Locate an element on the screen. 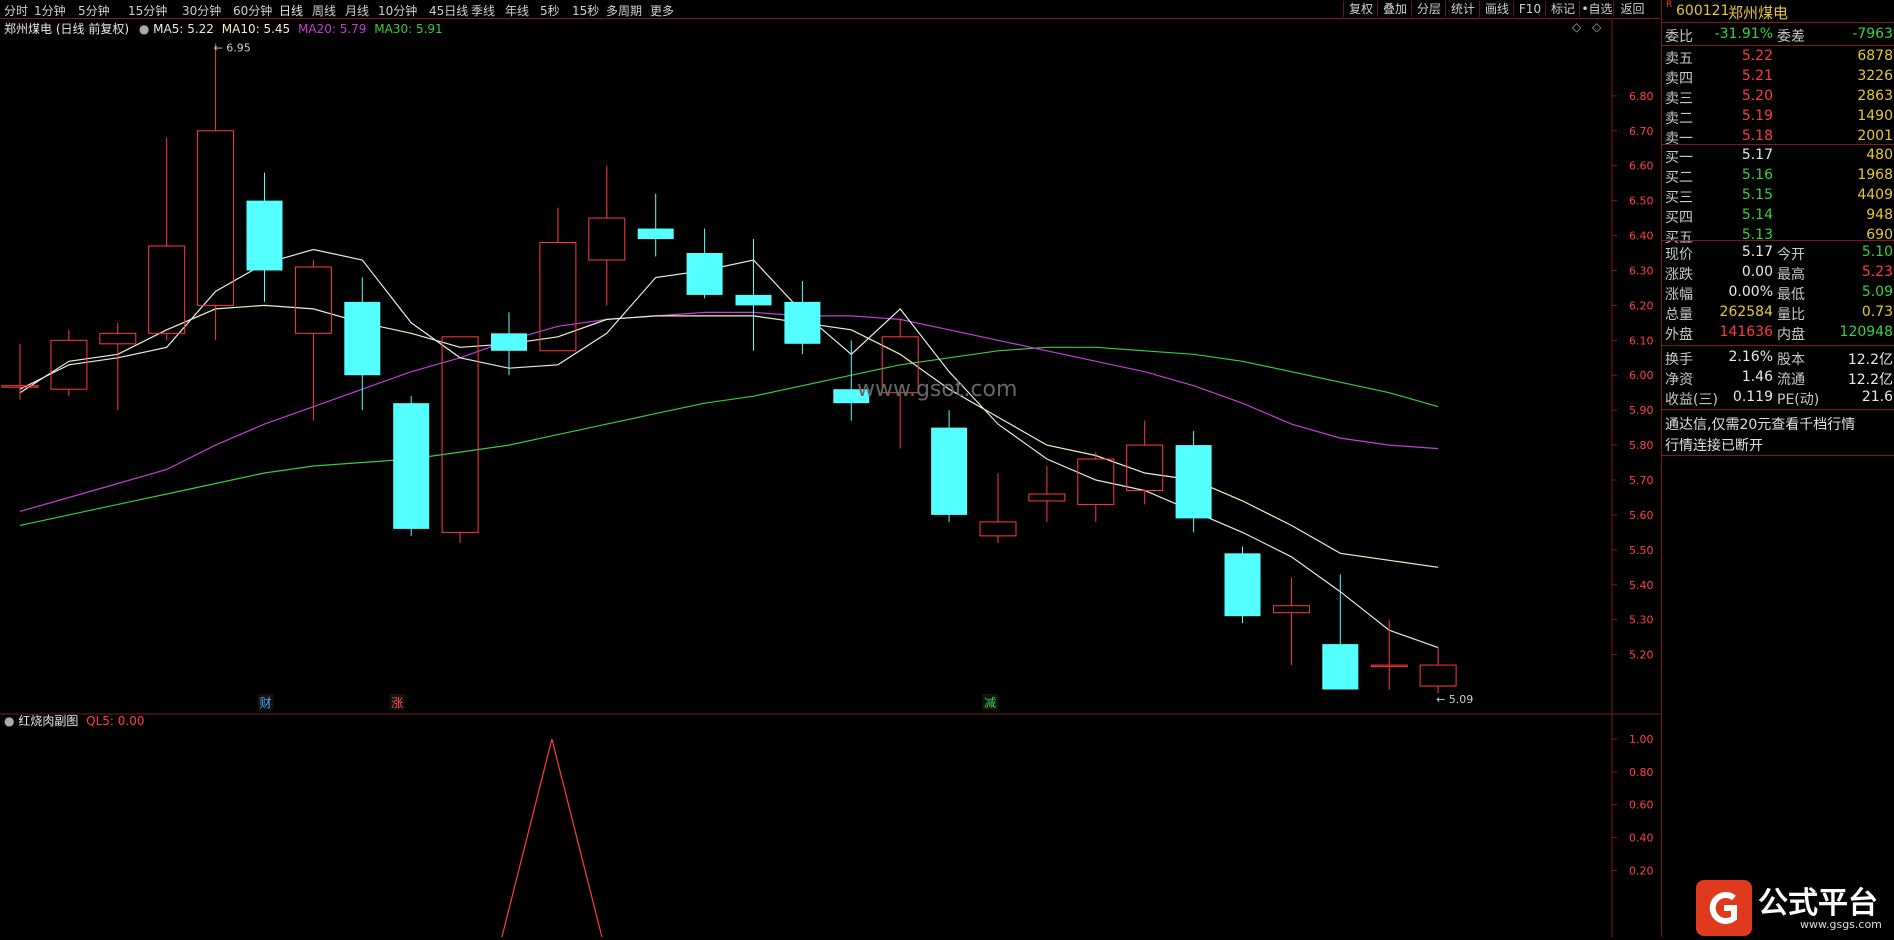  period-tab-1: 1分钟 is located at coordinates (50, 10).